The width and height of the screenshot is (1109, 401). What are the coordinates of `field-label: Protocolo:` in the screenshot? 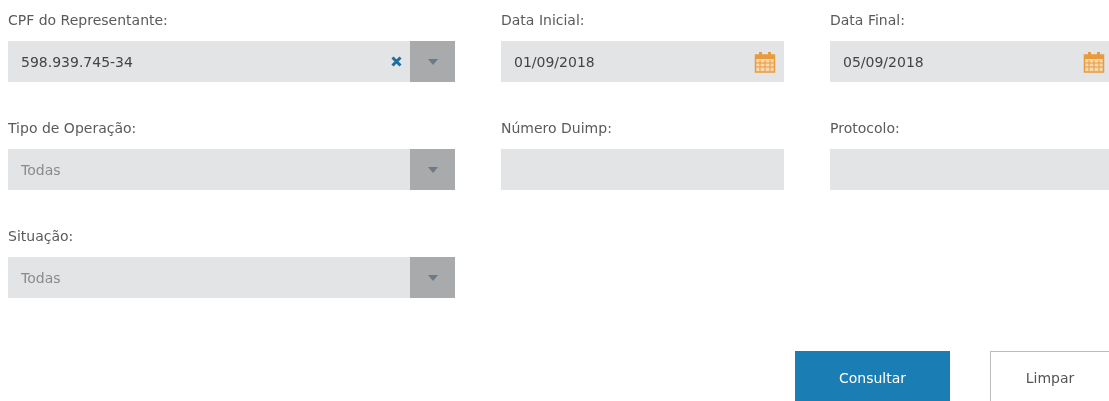 It's located at (865, 128).